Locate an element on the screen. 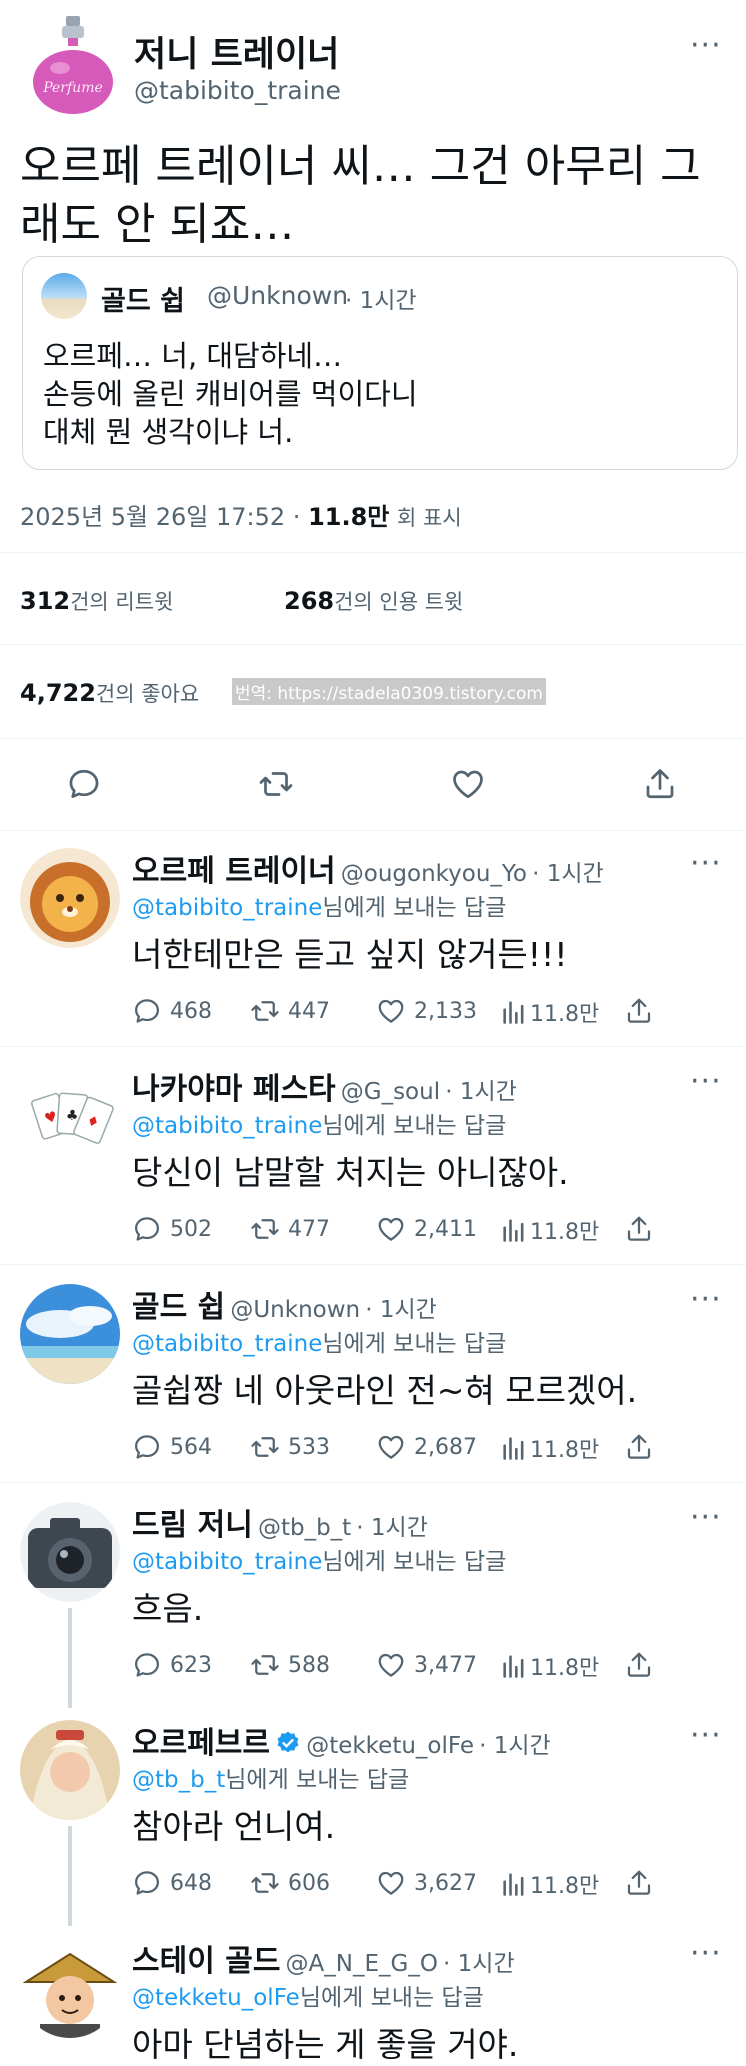  reply-author-name: 오르페 트레이너 is located at coordinates (234, 871).